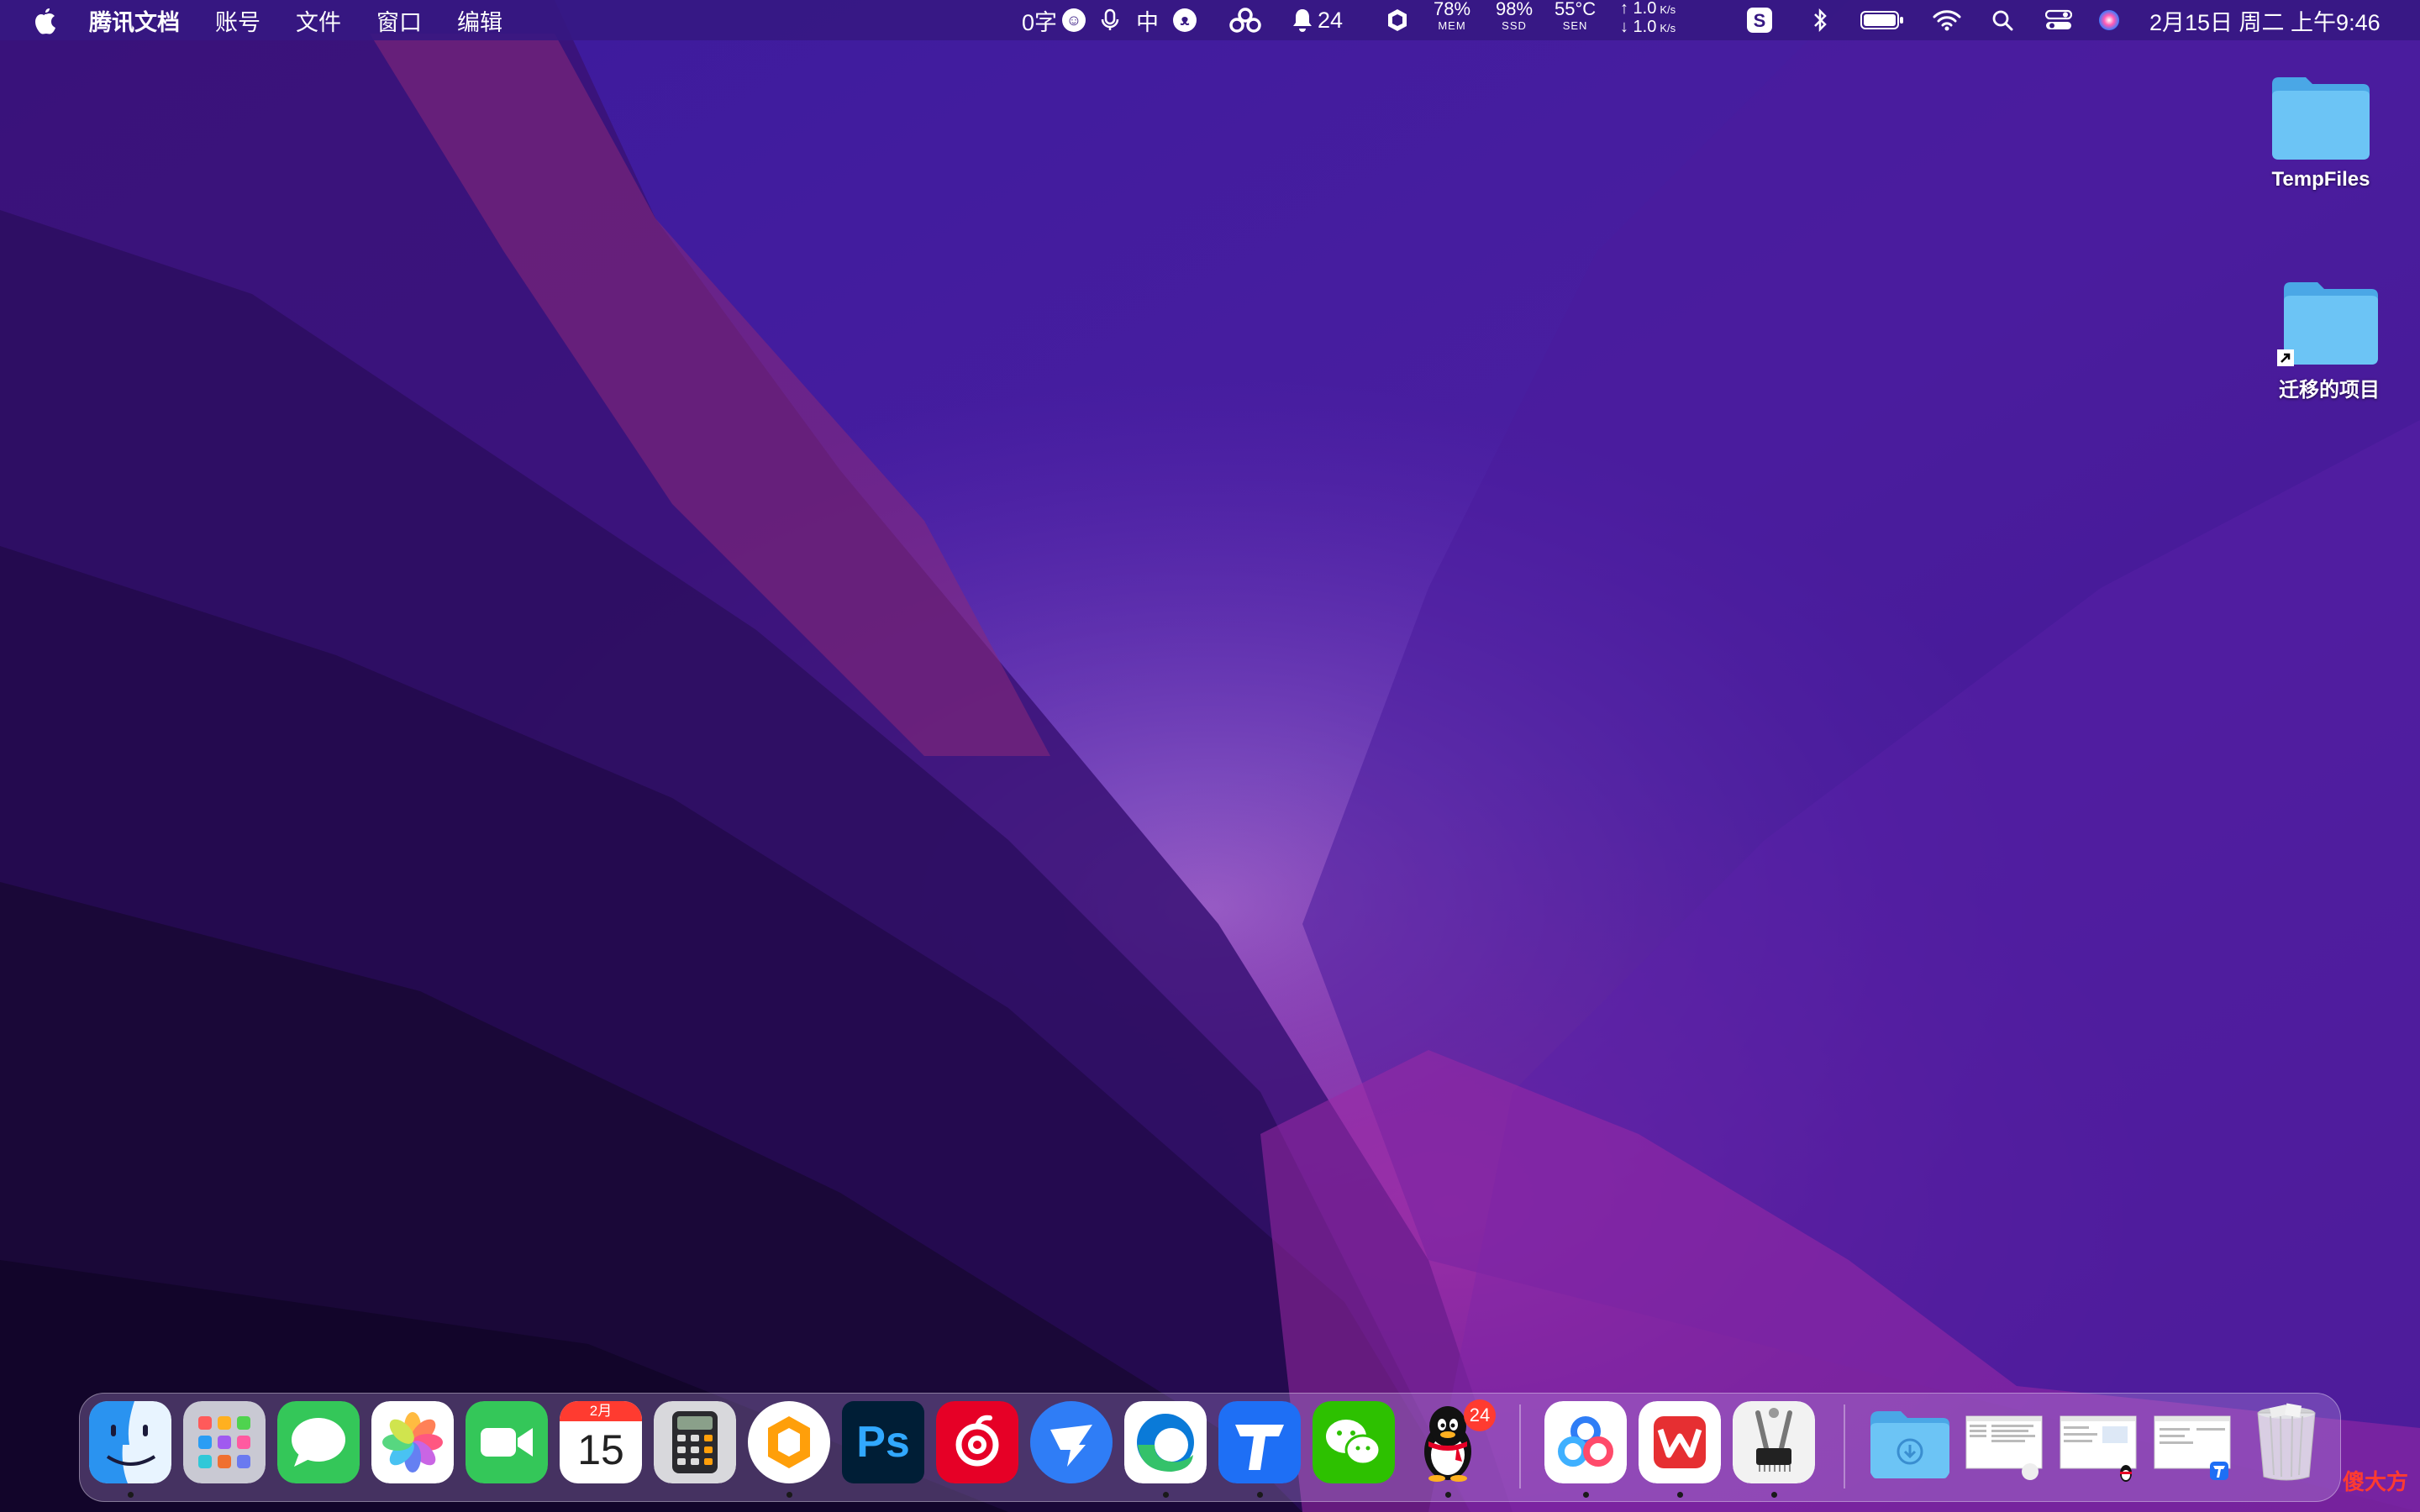  What do you see at coordinates (1515, 9) in the screenshot?
I see `ssd-value: 98%` at bounding box center [1515, 9].